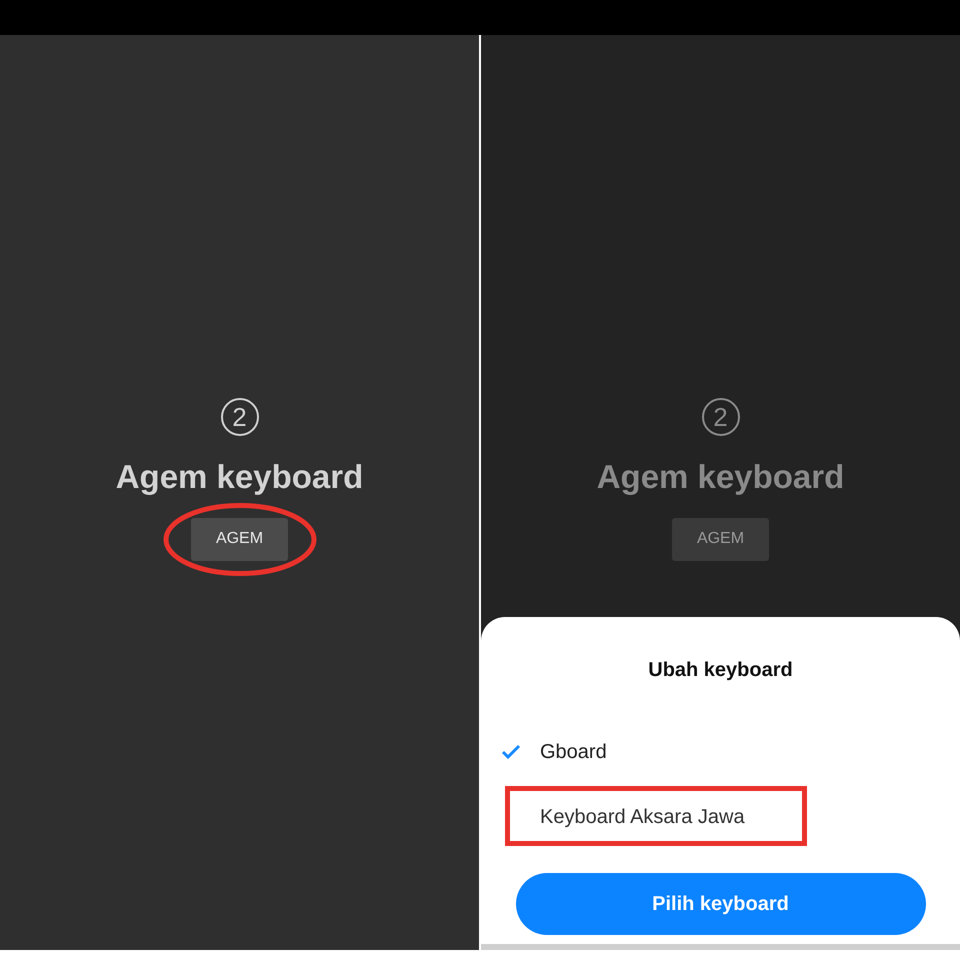 The width and height of the screenshot is (960, 960). What do you see at coordinates (642, 817) in the screenshot?
I see `keyboard-option: Keyboard Aksara Jawa` at bounding box center [642, 817].